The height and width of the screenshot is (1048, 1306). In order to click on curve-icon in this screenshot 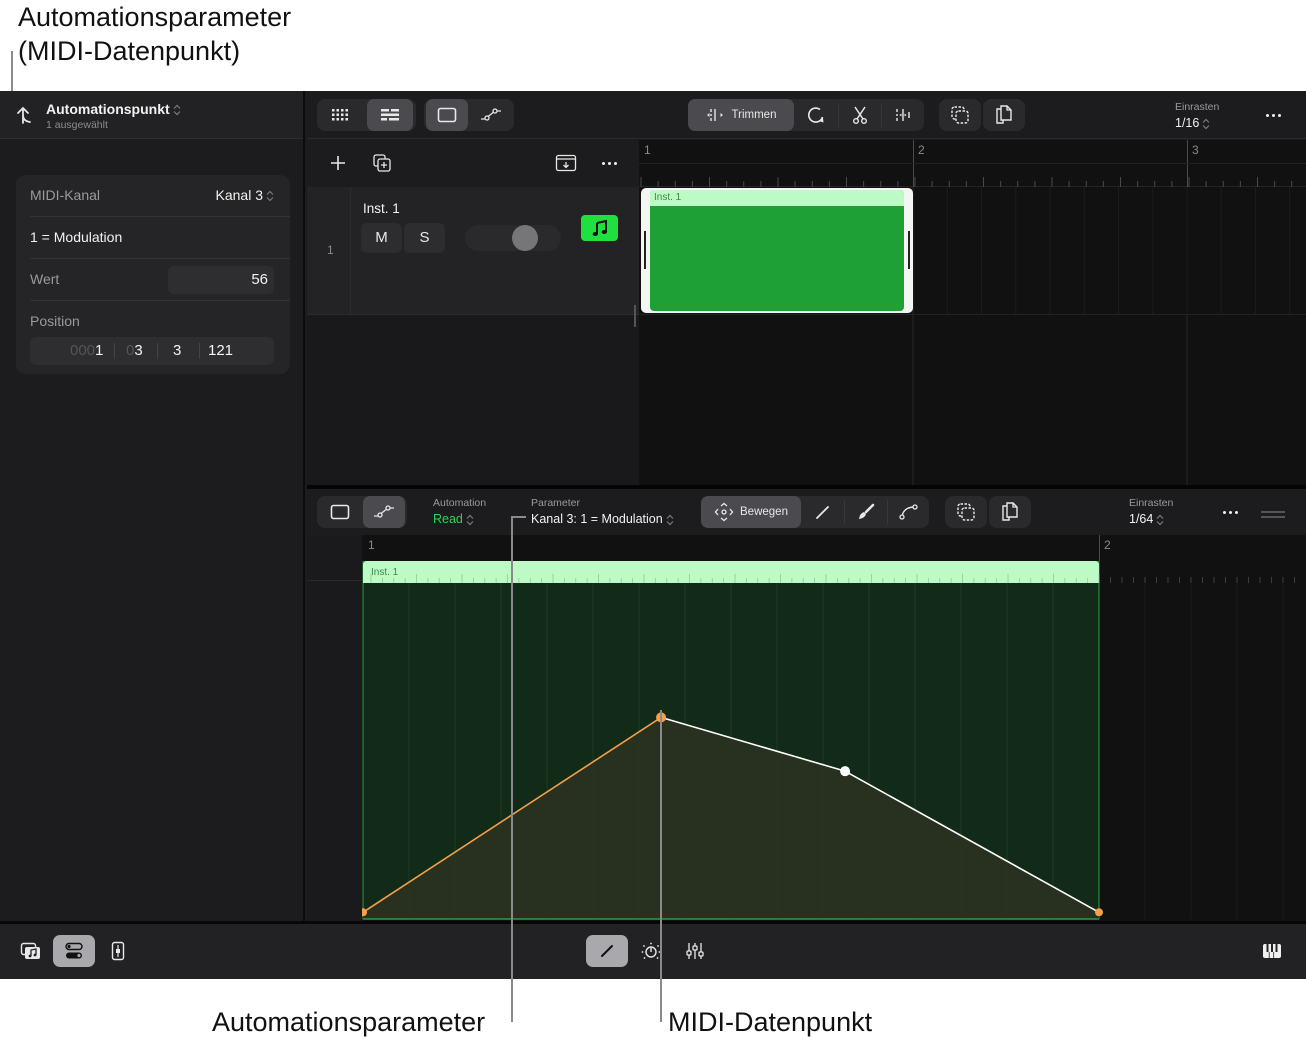, I will do `click(908, 512)`.